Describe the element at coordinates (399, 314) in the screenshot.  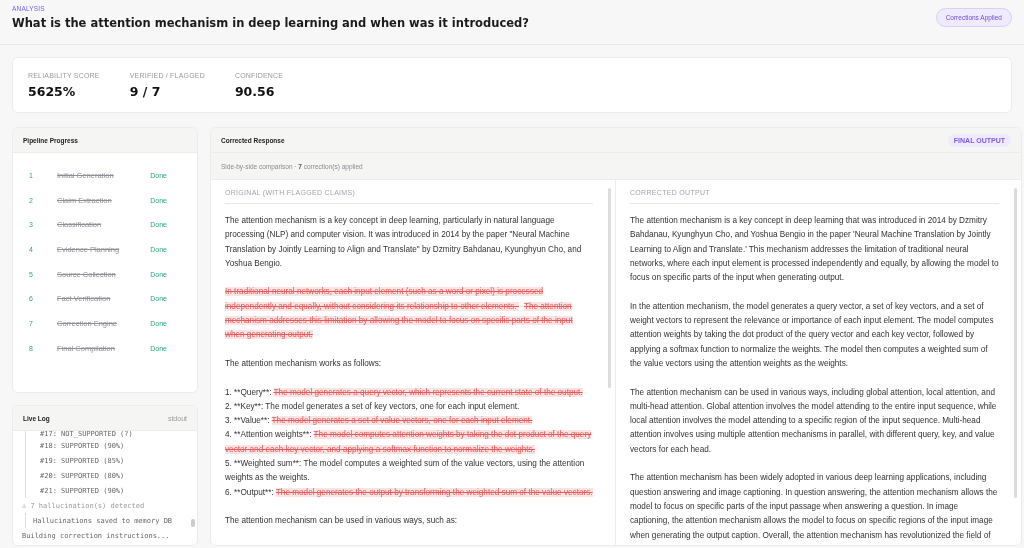
I see `paragraph: In traditional neural networks, each input element (such as a word or pixel) is processed independently and equally, without considering its relationship to other elements. The attention mechanism addresses this limitation by allowing the model to focus on specific parts of the input when generating output.` at that location.